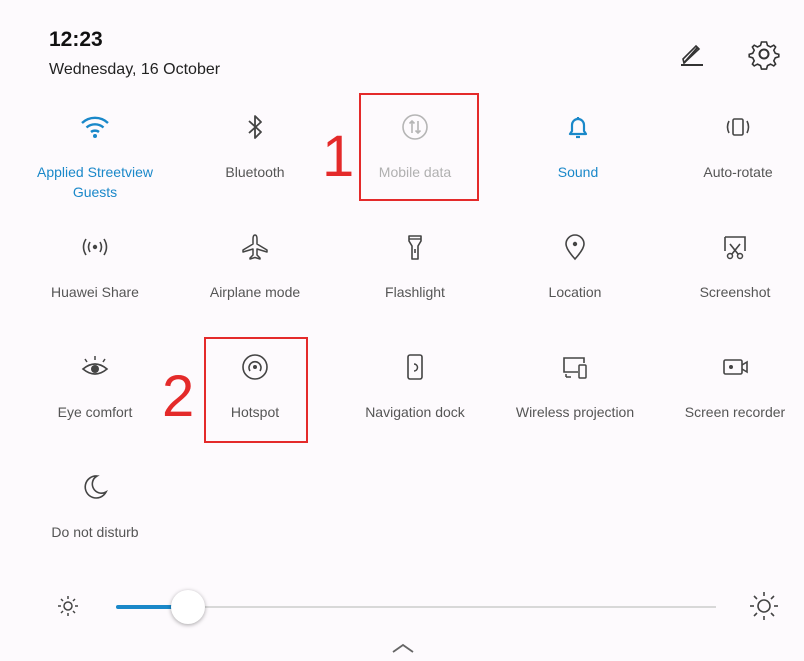 The image size is (804, 661). What do you see at coordinates (735, 412) in the screenshot?
I see `tile-label-screen-recorder: Screen recorder` at bounding box center [735, 412].